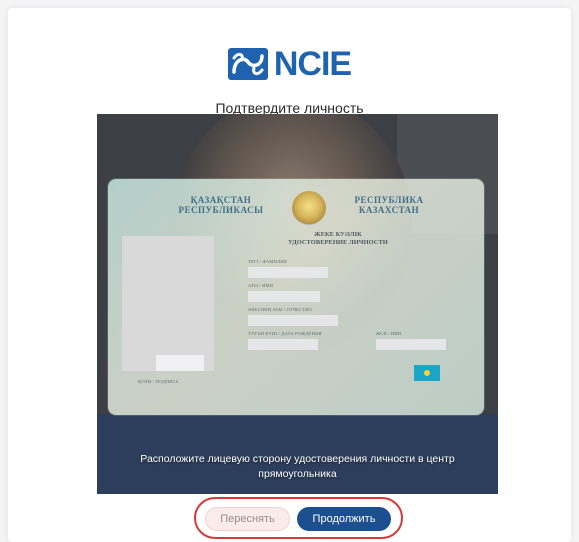 Image resolution: width=579 pixels, height=542 pixels. I want to click on field-value-patronymic, so click(293, 320).